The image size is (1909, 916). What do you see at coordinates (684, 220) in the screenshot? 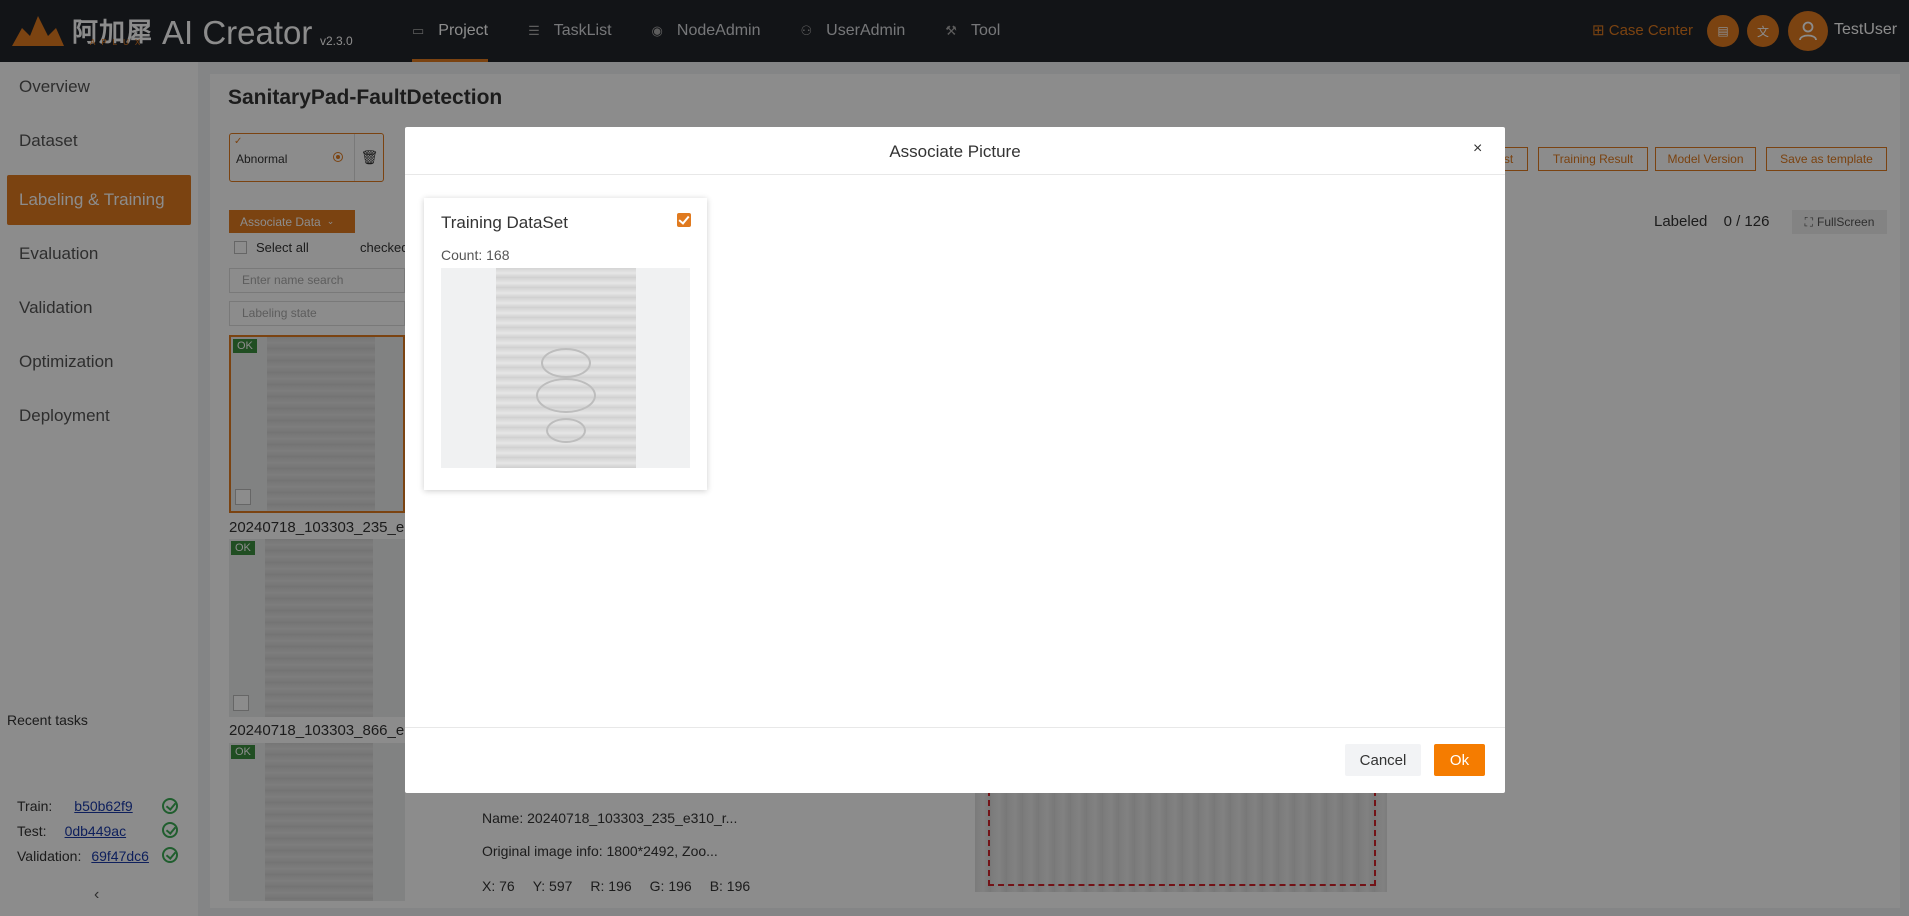
I see `dataset-checkbox` at bounding box center [684, 220].